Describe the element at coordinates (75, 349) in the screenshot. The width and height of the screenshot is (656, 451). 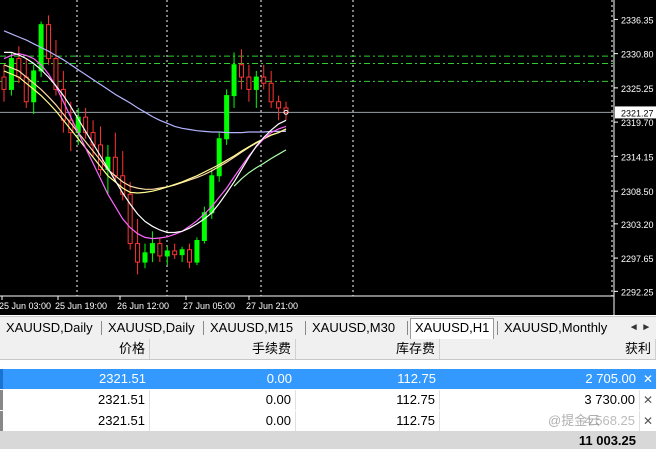
I see `header-price: 价格` at that location.